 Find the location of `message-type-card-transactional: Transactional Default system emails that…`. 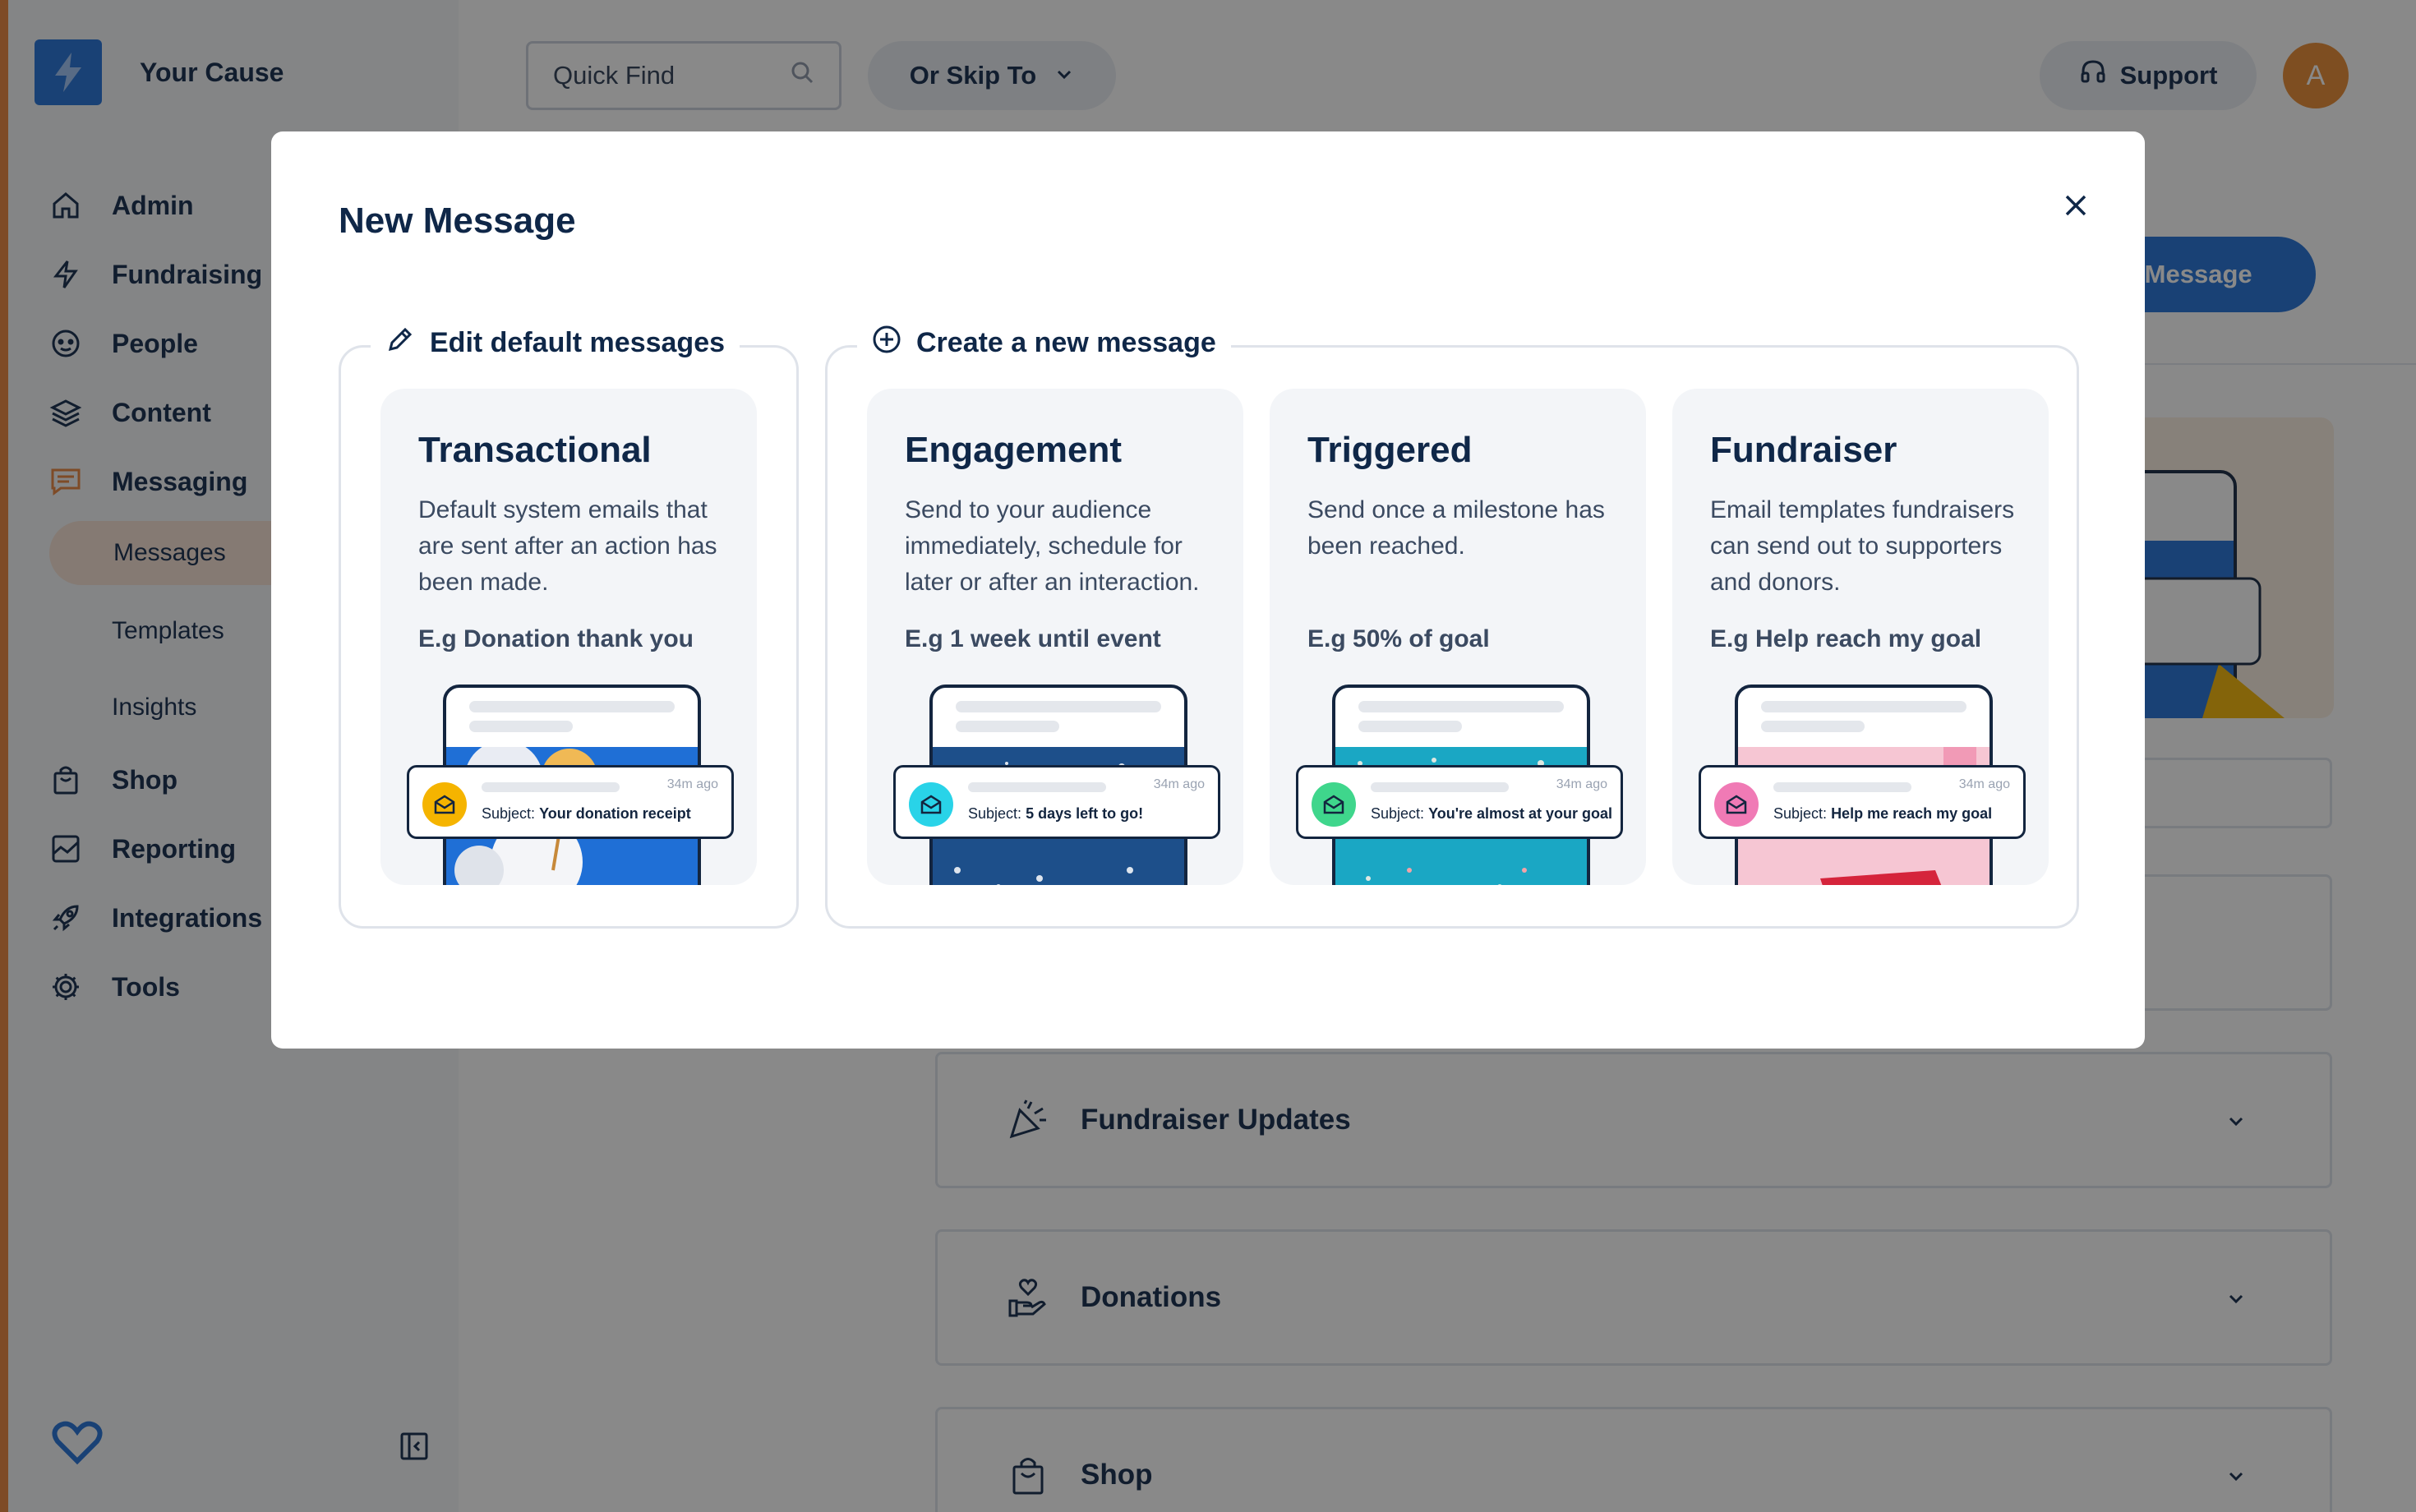

message-type-card-transactional: Transactional Default system emails that… is located at coordinates (569, 637).